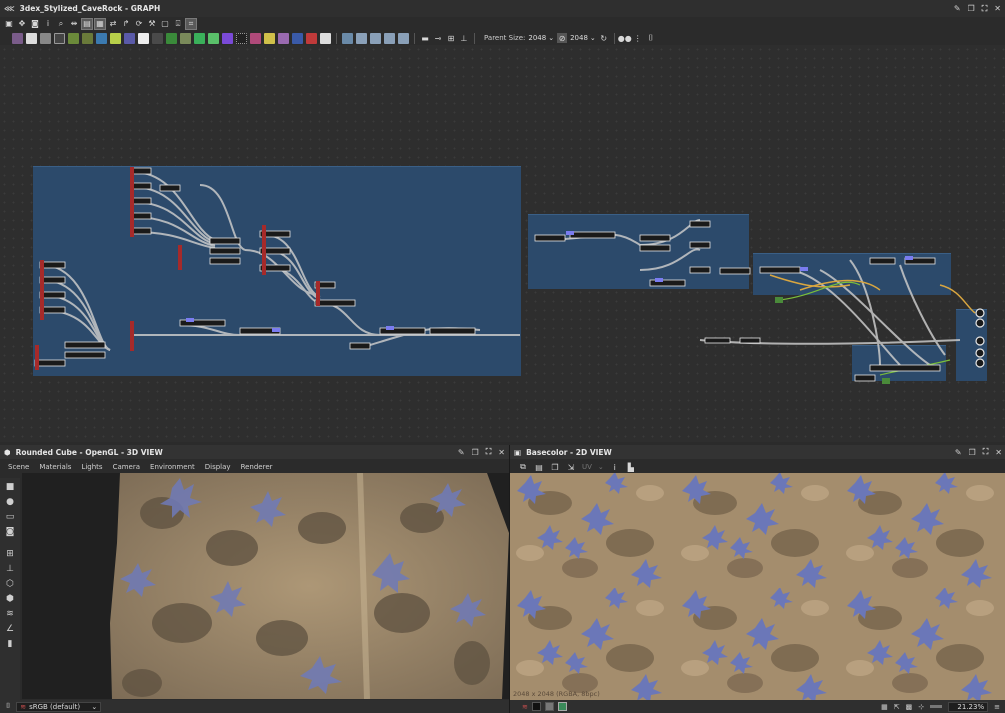  I want to click on menu-materials: Materials, so click(55, 467).